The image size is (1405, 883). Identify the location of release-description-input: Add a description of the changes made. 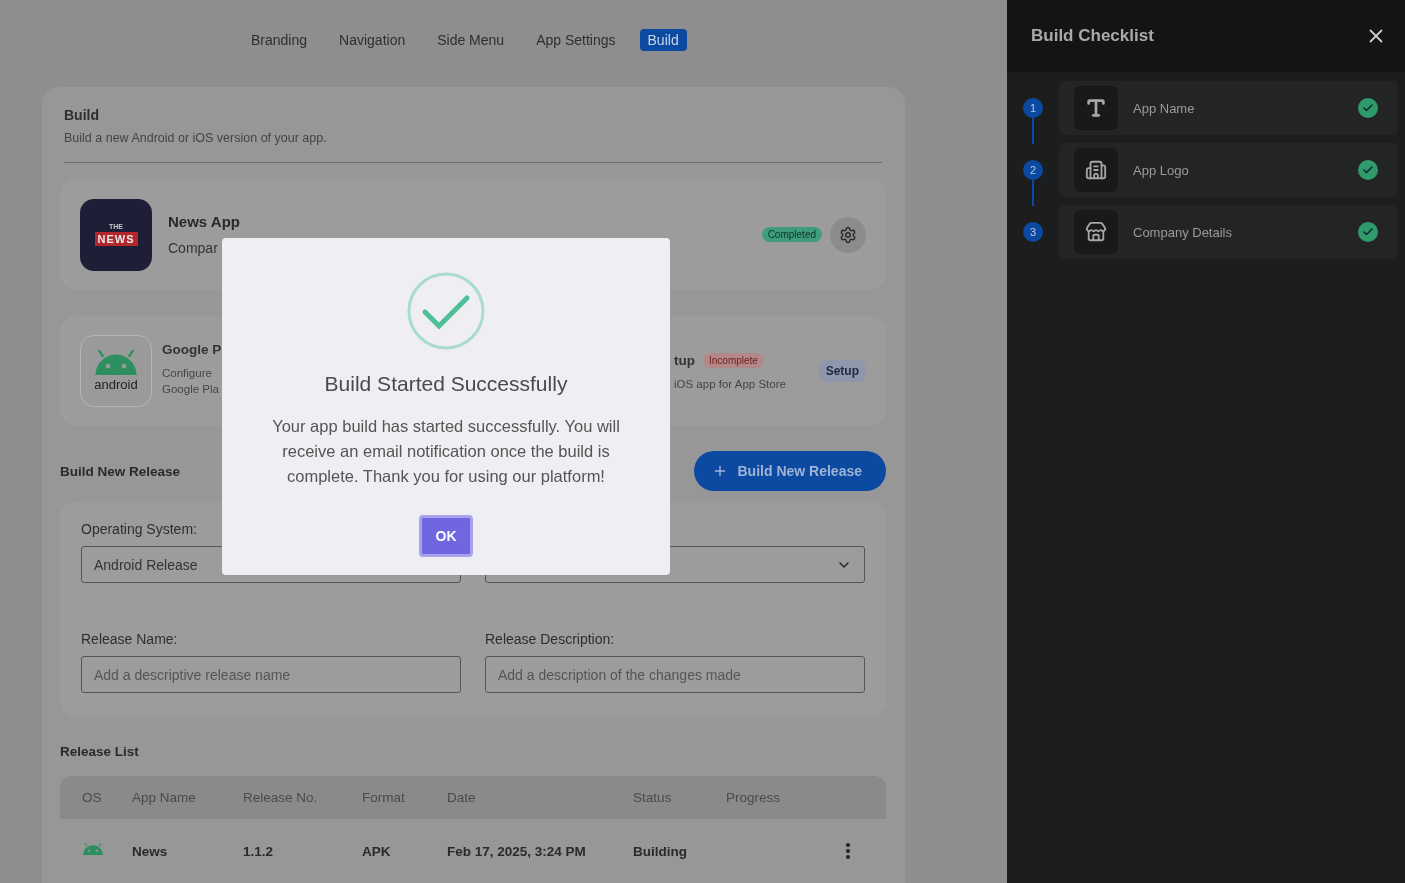
(675, 674).